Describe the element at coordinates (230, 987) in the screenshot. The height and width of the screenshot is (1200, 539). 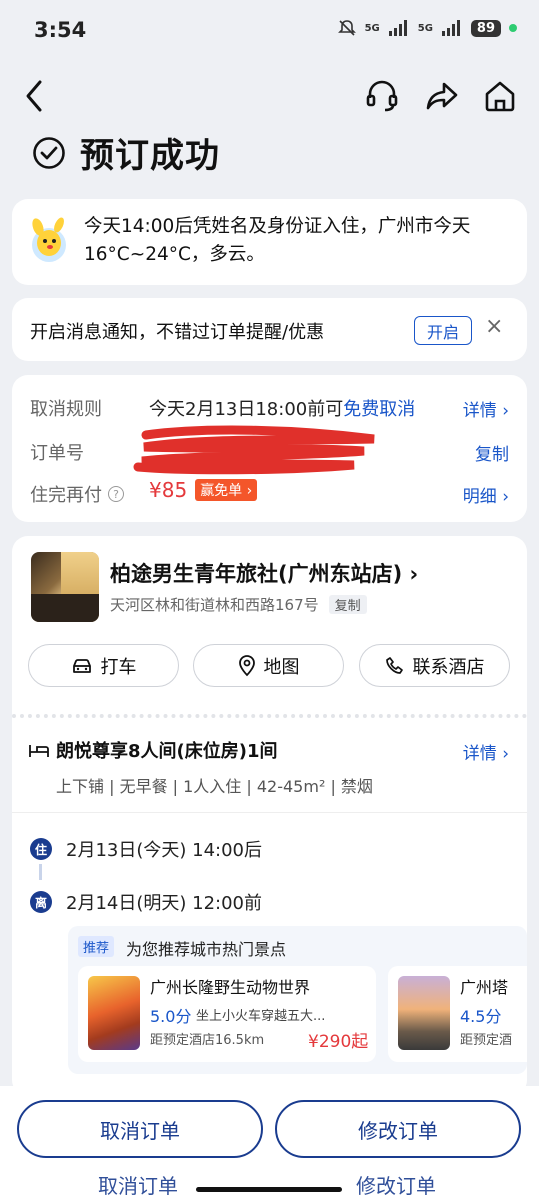
I see `attraction-name: 广州长隆野生动物世界` at that location.